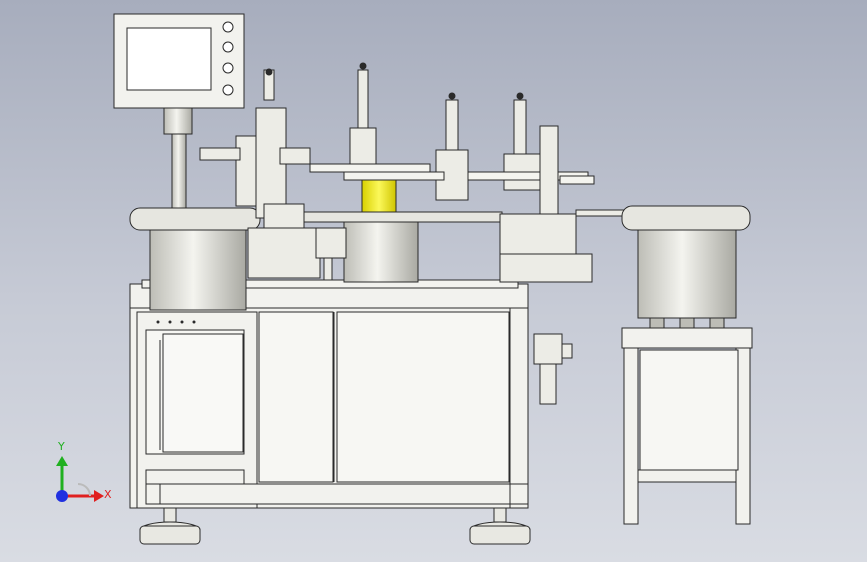 The image size is (867, 562). Describe the element at coordinates (80, 479) in the screenshot. I see `orientation-triad` at that location.